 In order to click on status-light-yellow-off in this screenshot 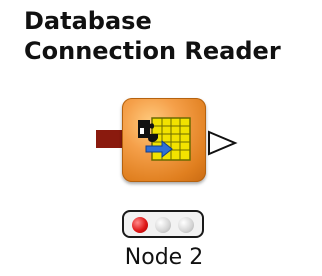, I will do `click(163, 225)`.